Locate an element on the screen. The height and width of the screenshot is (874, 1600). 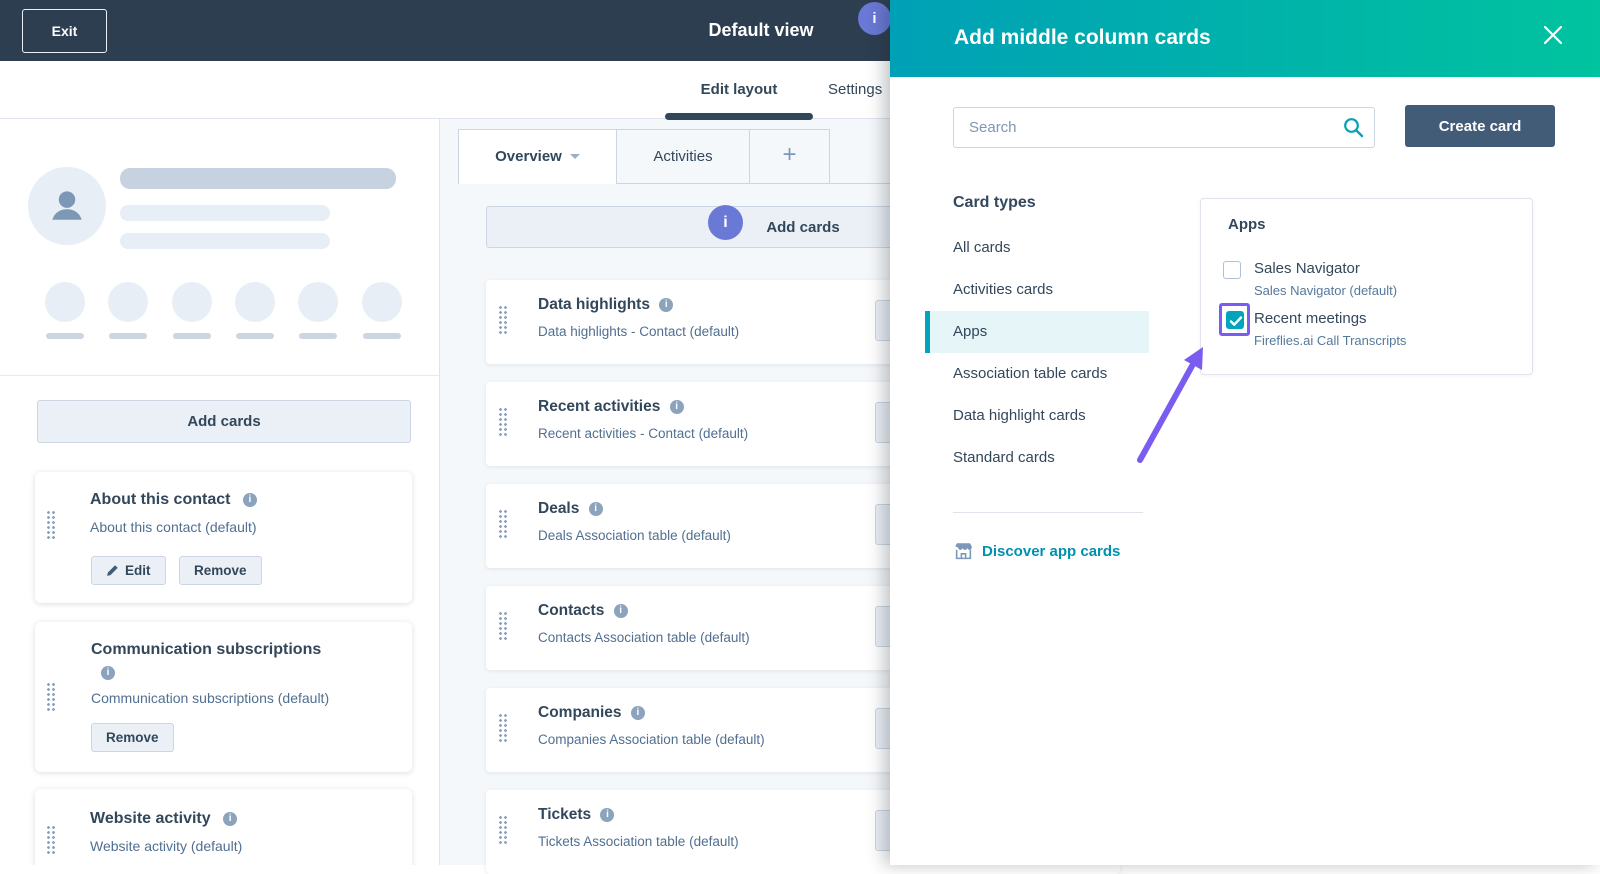
checkbox-recent-meetings is located at coordinates (1235, 320).